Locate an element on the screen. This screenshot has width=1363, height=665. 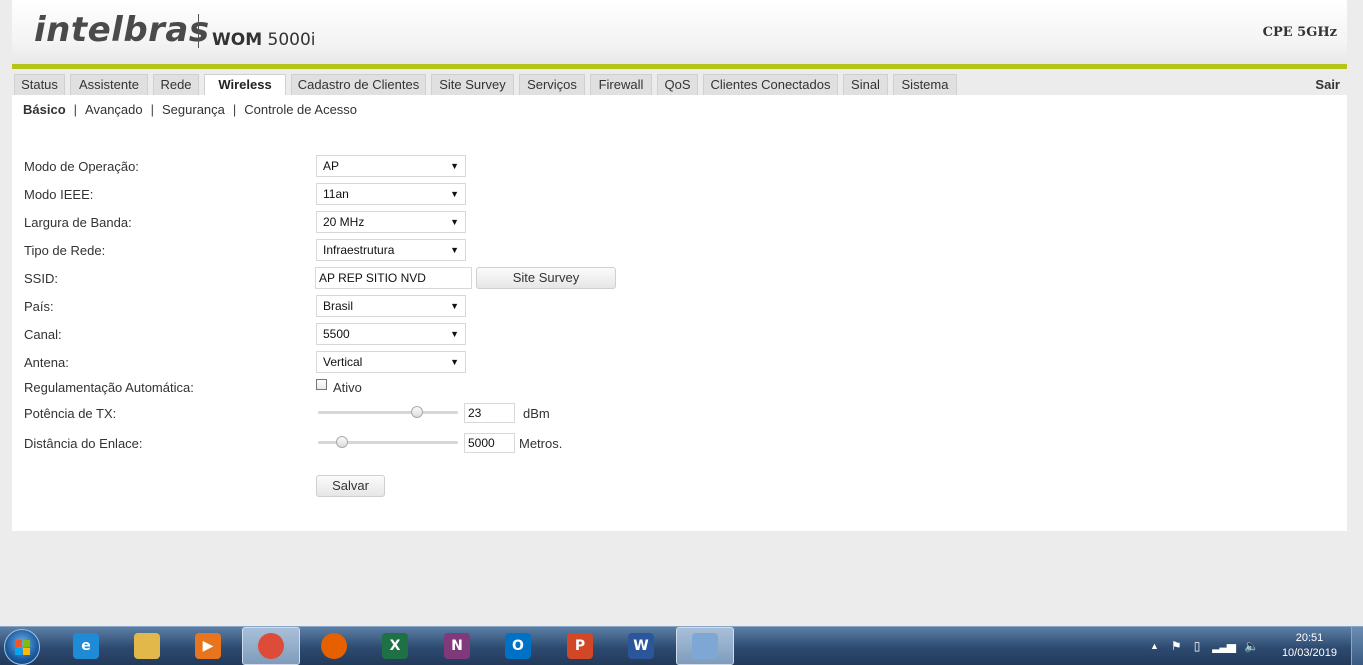
ativo-checkbox is located at coordinates (321, 384).